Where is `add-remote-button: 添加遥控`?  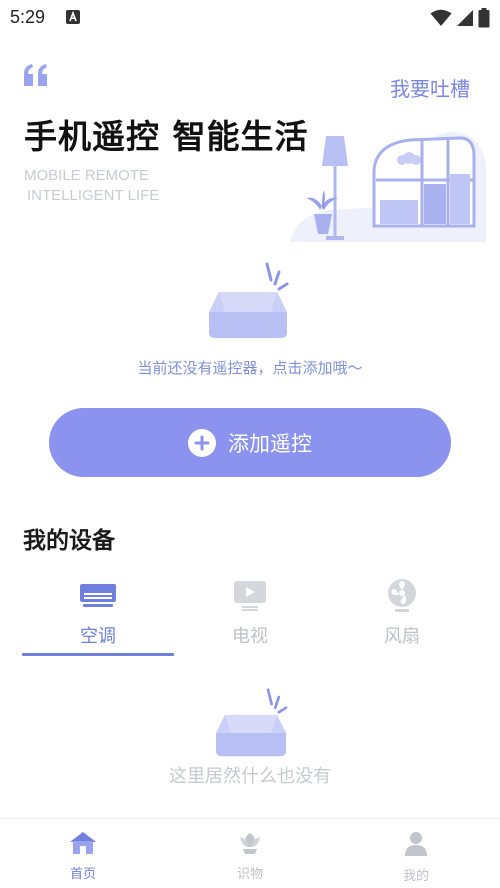
add-remote-button: 添加遥控 is located at coordinates (250, 442).